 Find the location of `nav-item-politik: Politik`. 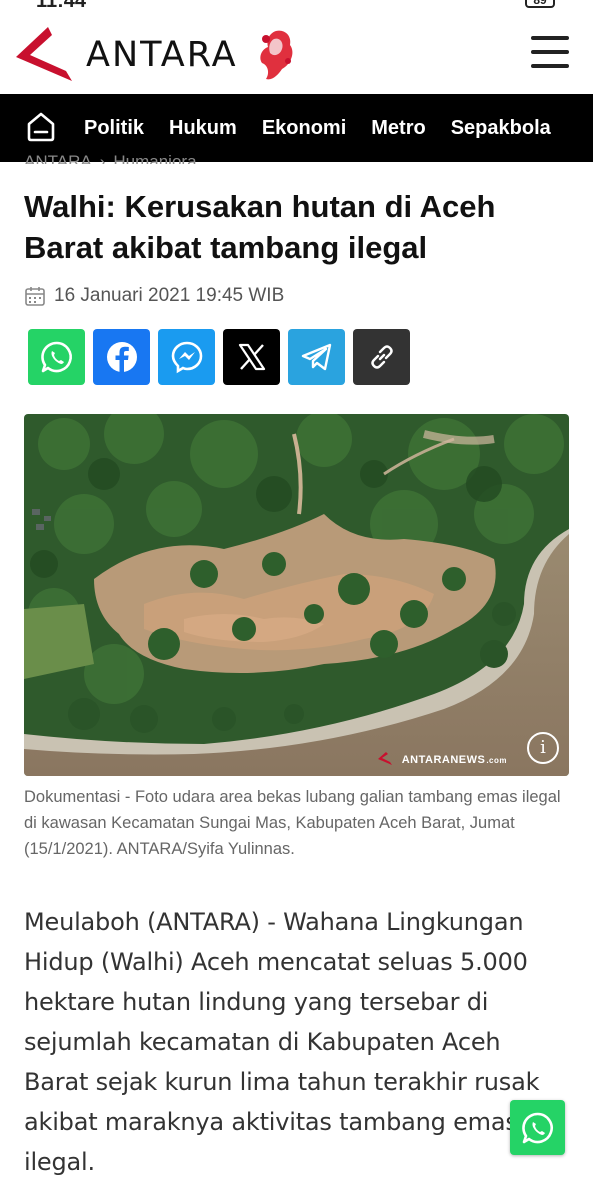

nav-item-politik: Politik is located at coordinates (114, 128).